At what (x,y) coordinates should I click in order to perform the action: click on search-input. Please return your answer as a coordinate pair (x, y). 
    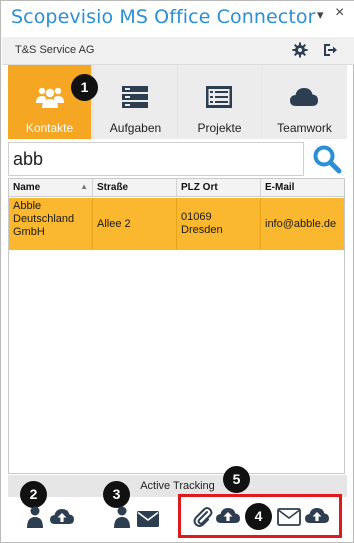
    Looking at the image, I should click on (156, 159).